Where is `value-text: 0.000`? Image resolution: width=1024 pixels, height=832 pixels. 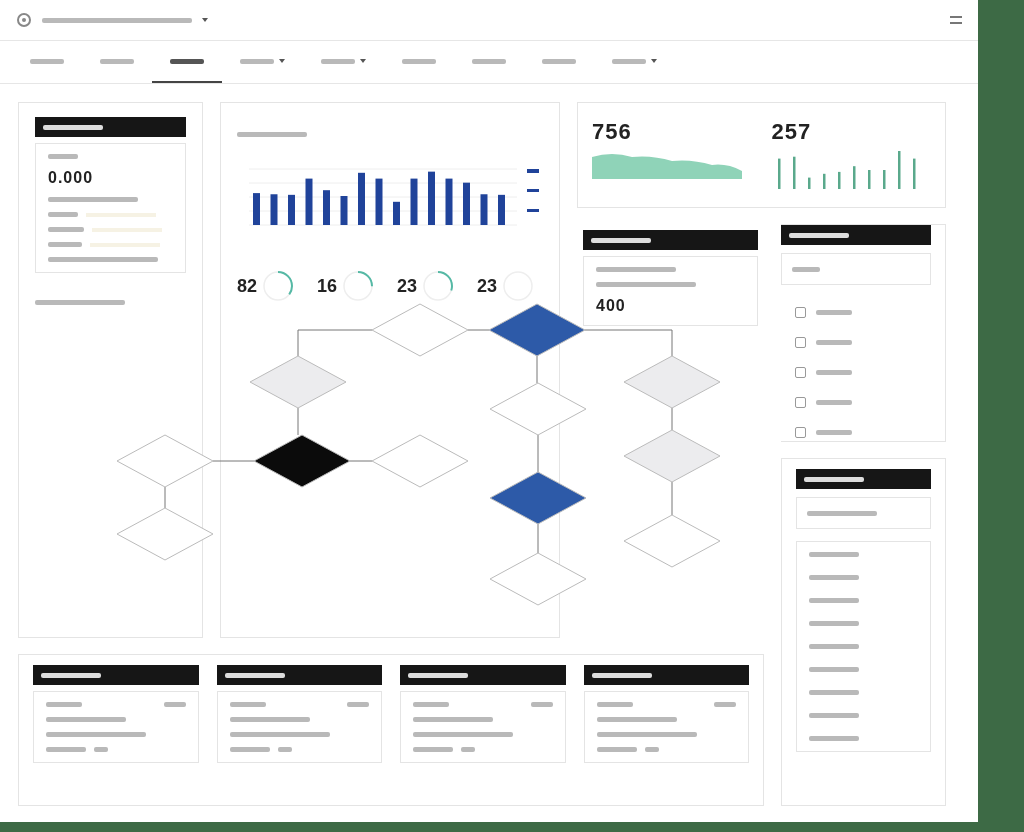 value-text: 0.000 is located at coordinates (71, 178).